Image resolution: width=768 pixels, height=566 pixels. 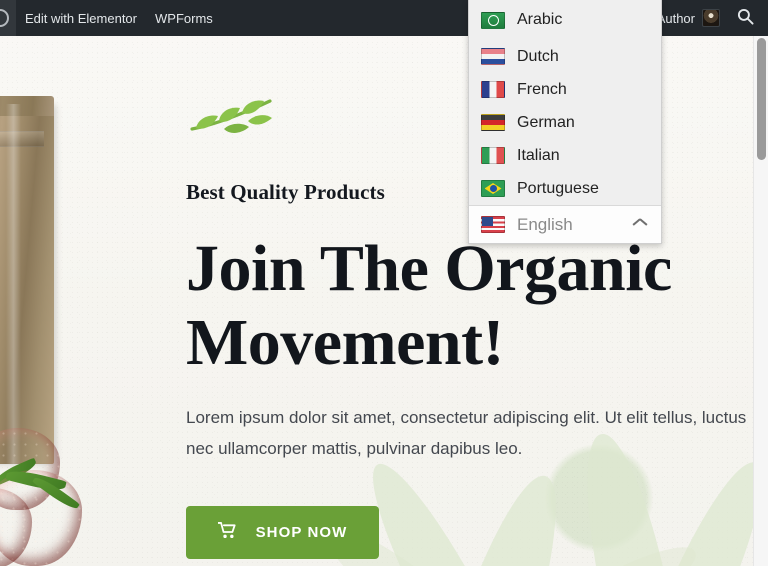 I want to click on french-flag-icon, so click(x=493, y=89).